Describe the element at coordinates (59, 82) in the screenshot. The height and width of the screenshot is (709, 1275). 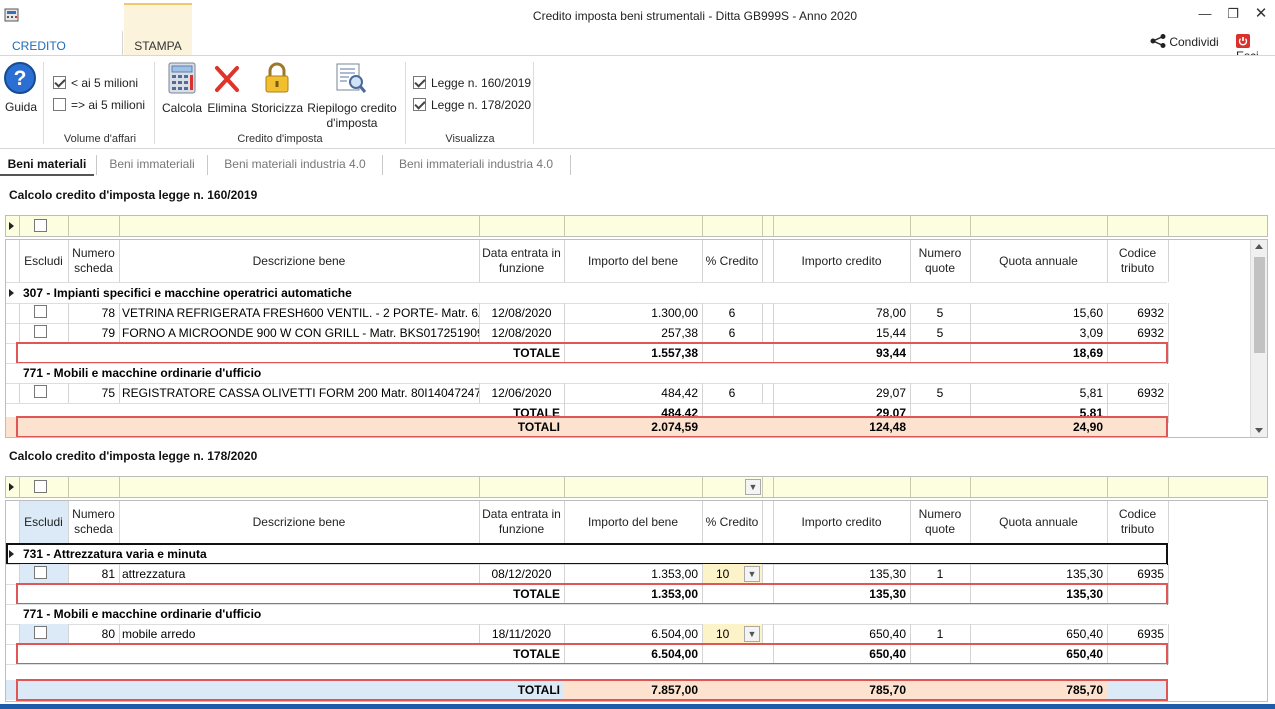
I see `volume-lt5-checkbox` at that location.